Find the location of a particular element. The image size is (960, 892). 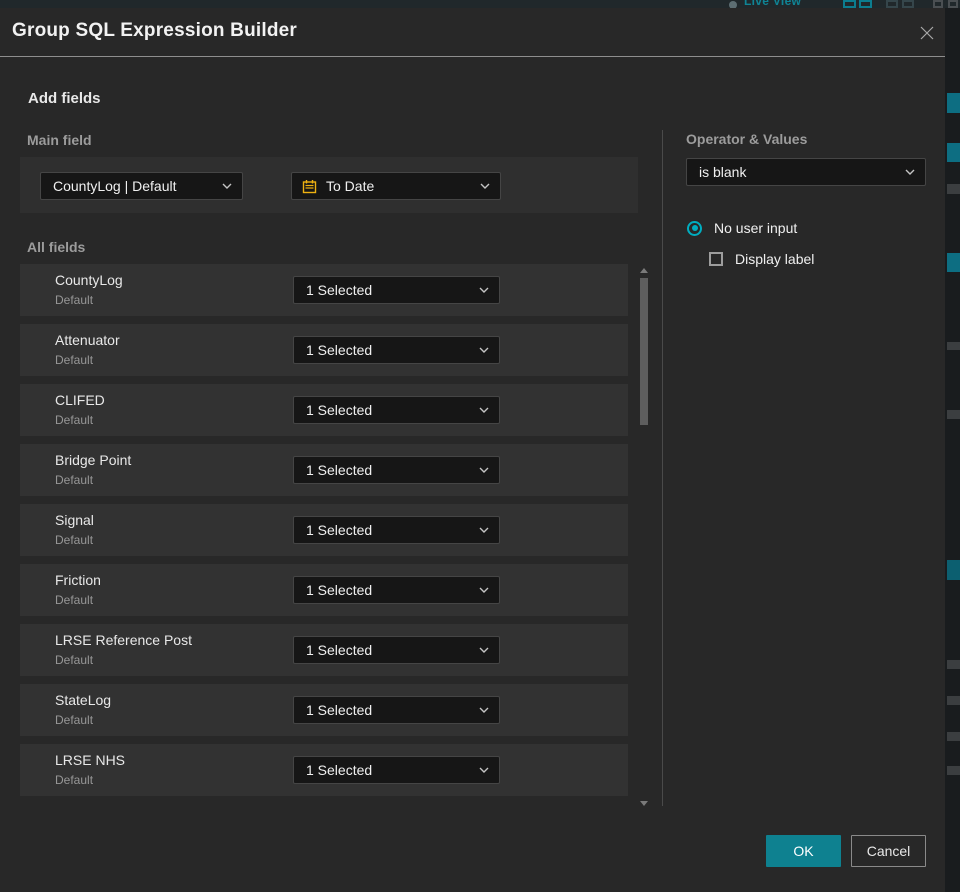

field-name: CountyLog is located at coordinates (89, 280).